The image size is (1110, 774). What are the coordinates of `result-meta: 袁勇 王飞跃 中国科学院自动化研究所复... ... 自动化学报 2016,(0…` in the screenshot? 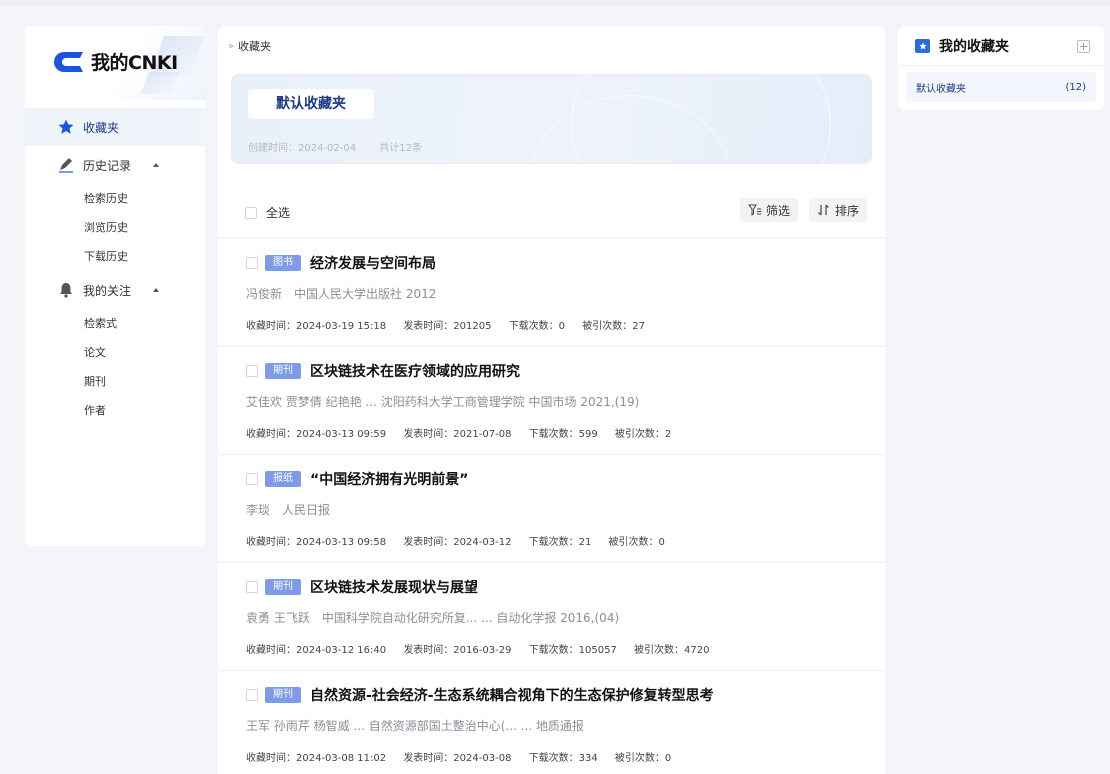 It's located at (433, 618).